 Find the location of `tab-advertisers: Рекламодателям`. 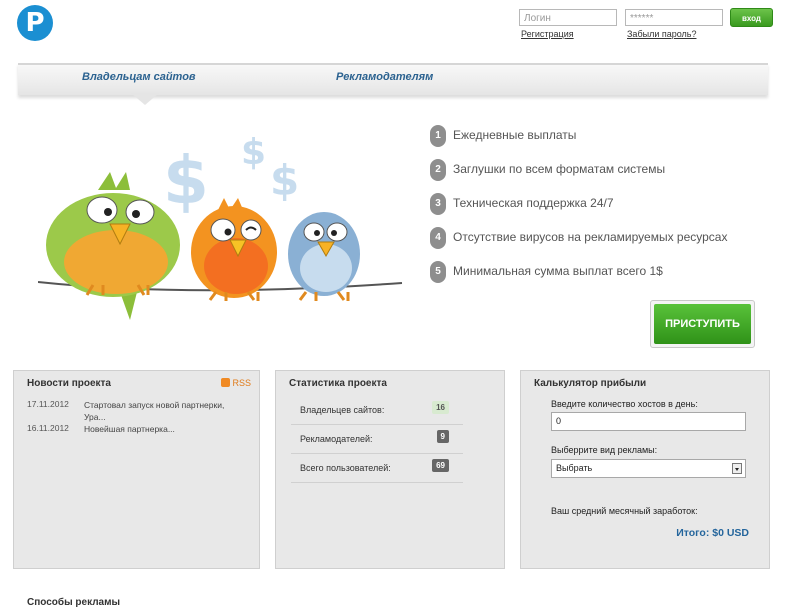

tab-advertisers: Рекламодателям is located at coordinates (384, 77).